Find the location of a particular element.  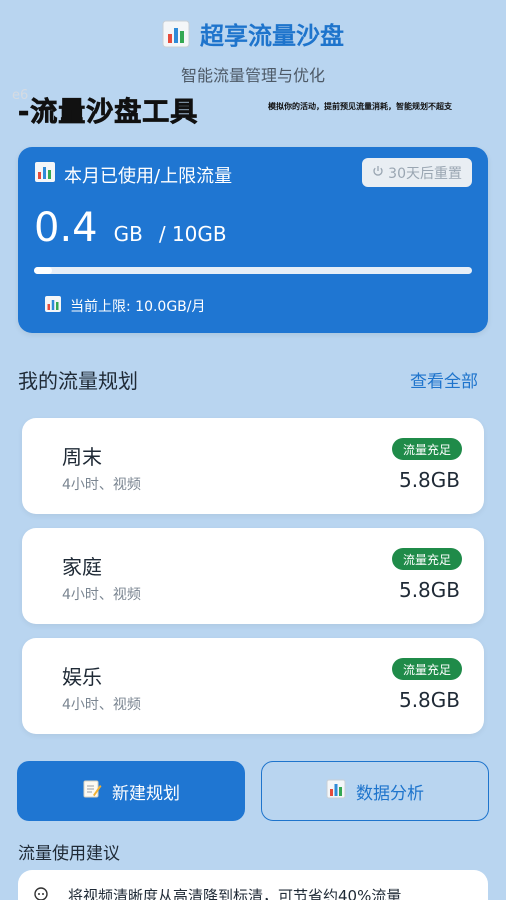

view-all-link: 查看全部 is located at coordinates (444, 379).